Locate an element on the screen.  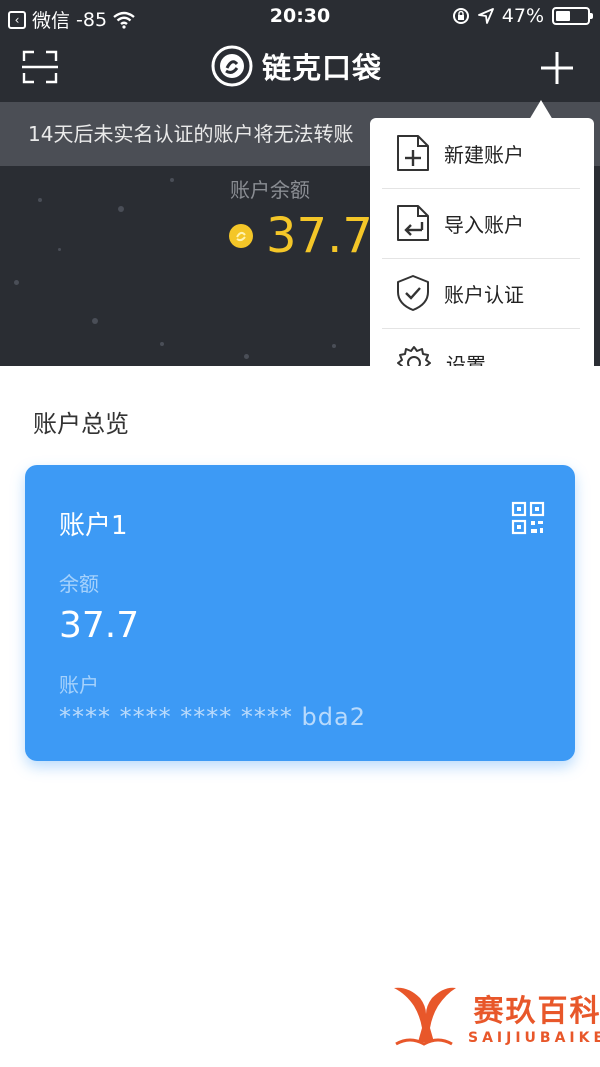
menu-item-verify-account: 账户认证 is located at coordinates (482, 293).